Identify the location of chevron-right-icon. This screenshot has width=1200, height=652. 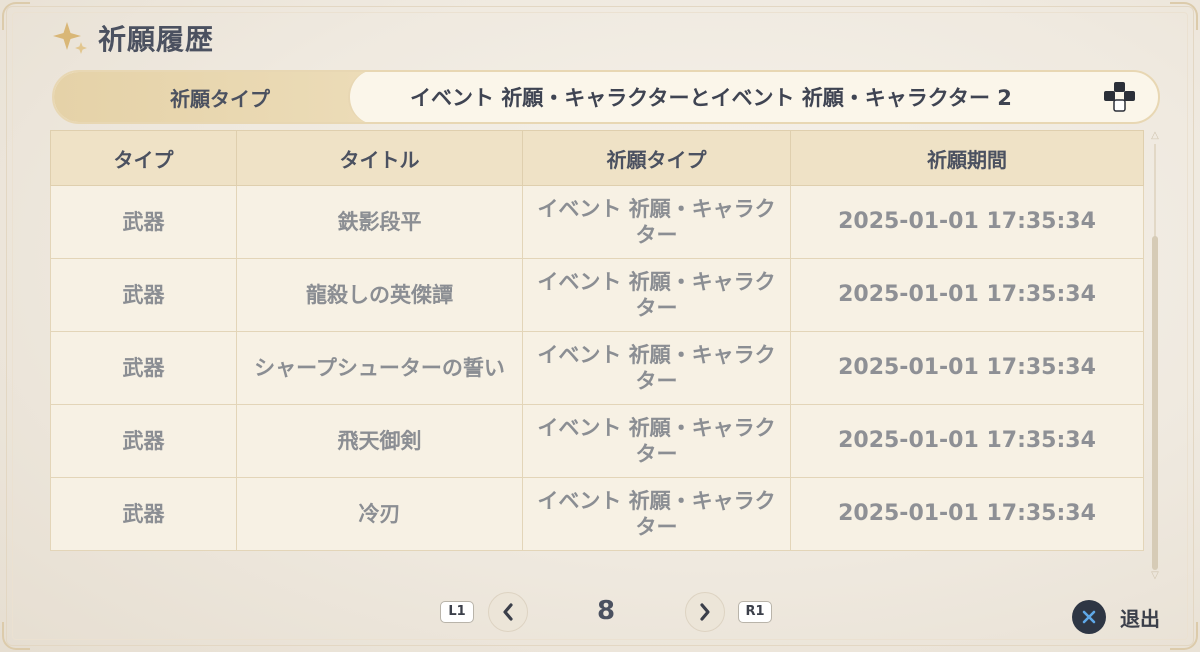
(705, 612).